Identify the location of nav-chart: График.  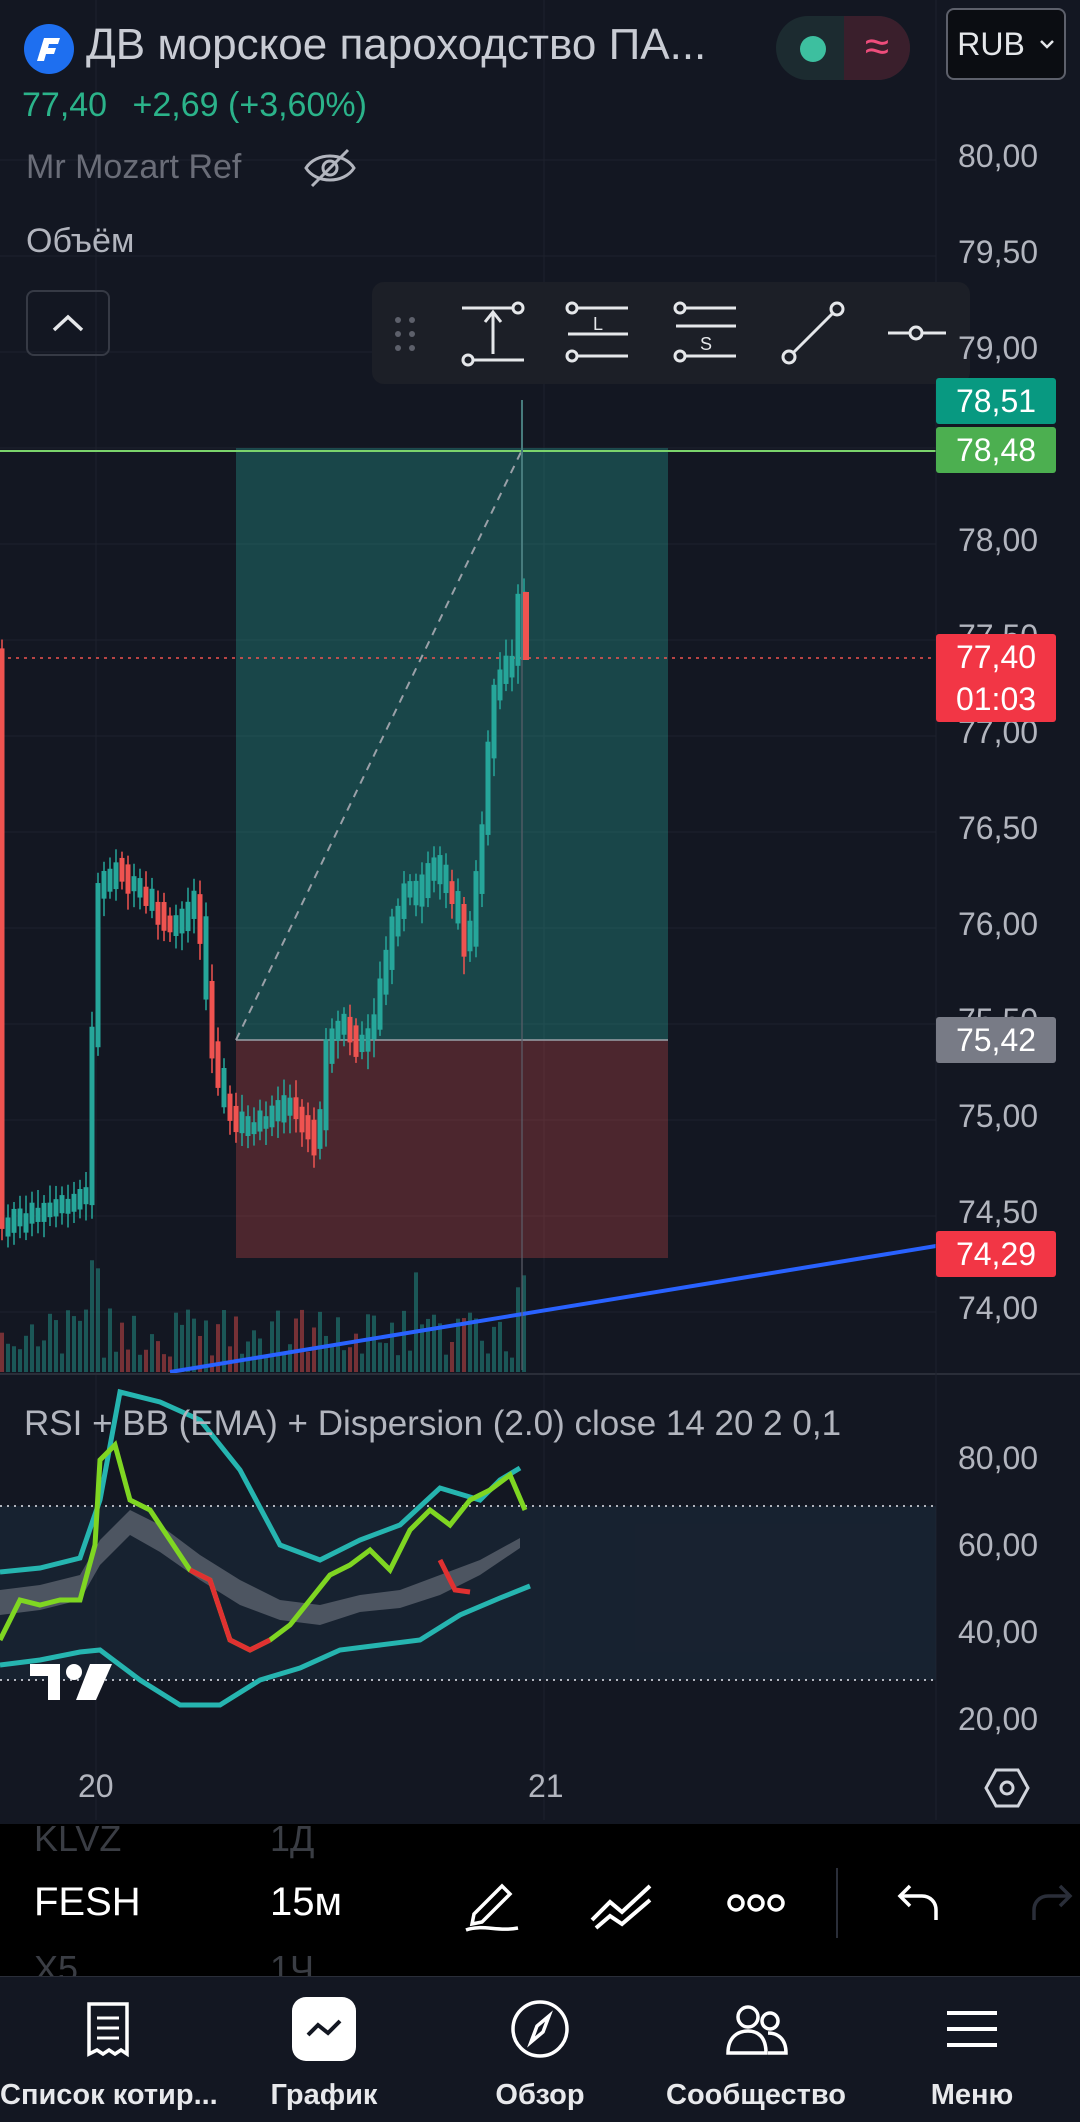
(324, 2049).